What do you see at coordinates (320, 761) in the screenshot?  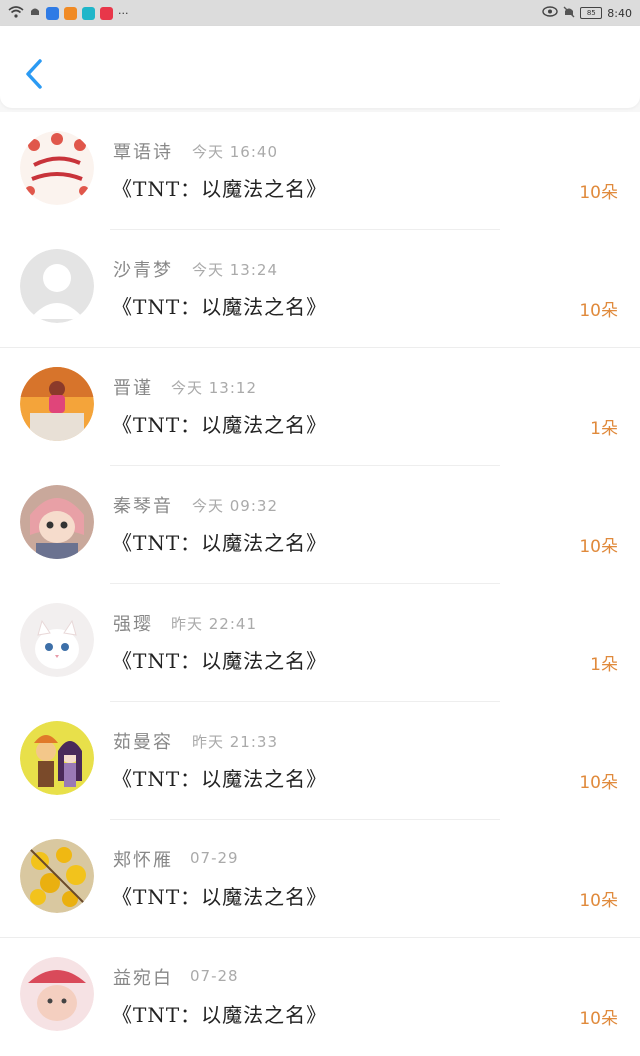 I see `list-item: 茹曼容 昨天 21:33 《TNT：以魔法之名》 10朵` at bounding box center [320, 761].